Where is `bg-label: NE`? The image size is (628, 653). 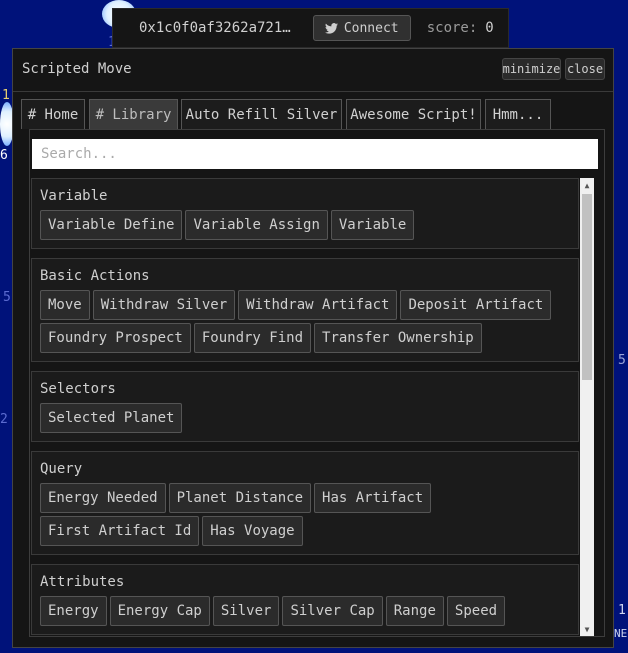 bg-label: NE is located at coordinates (621, 633).